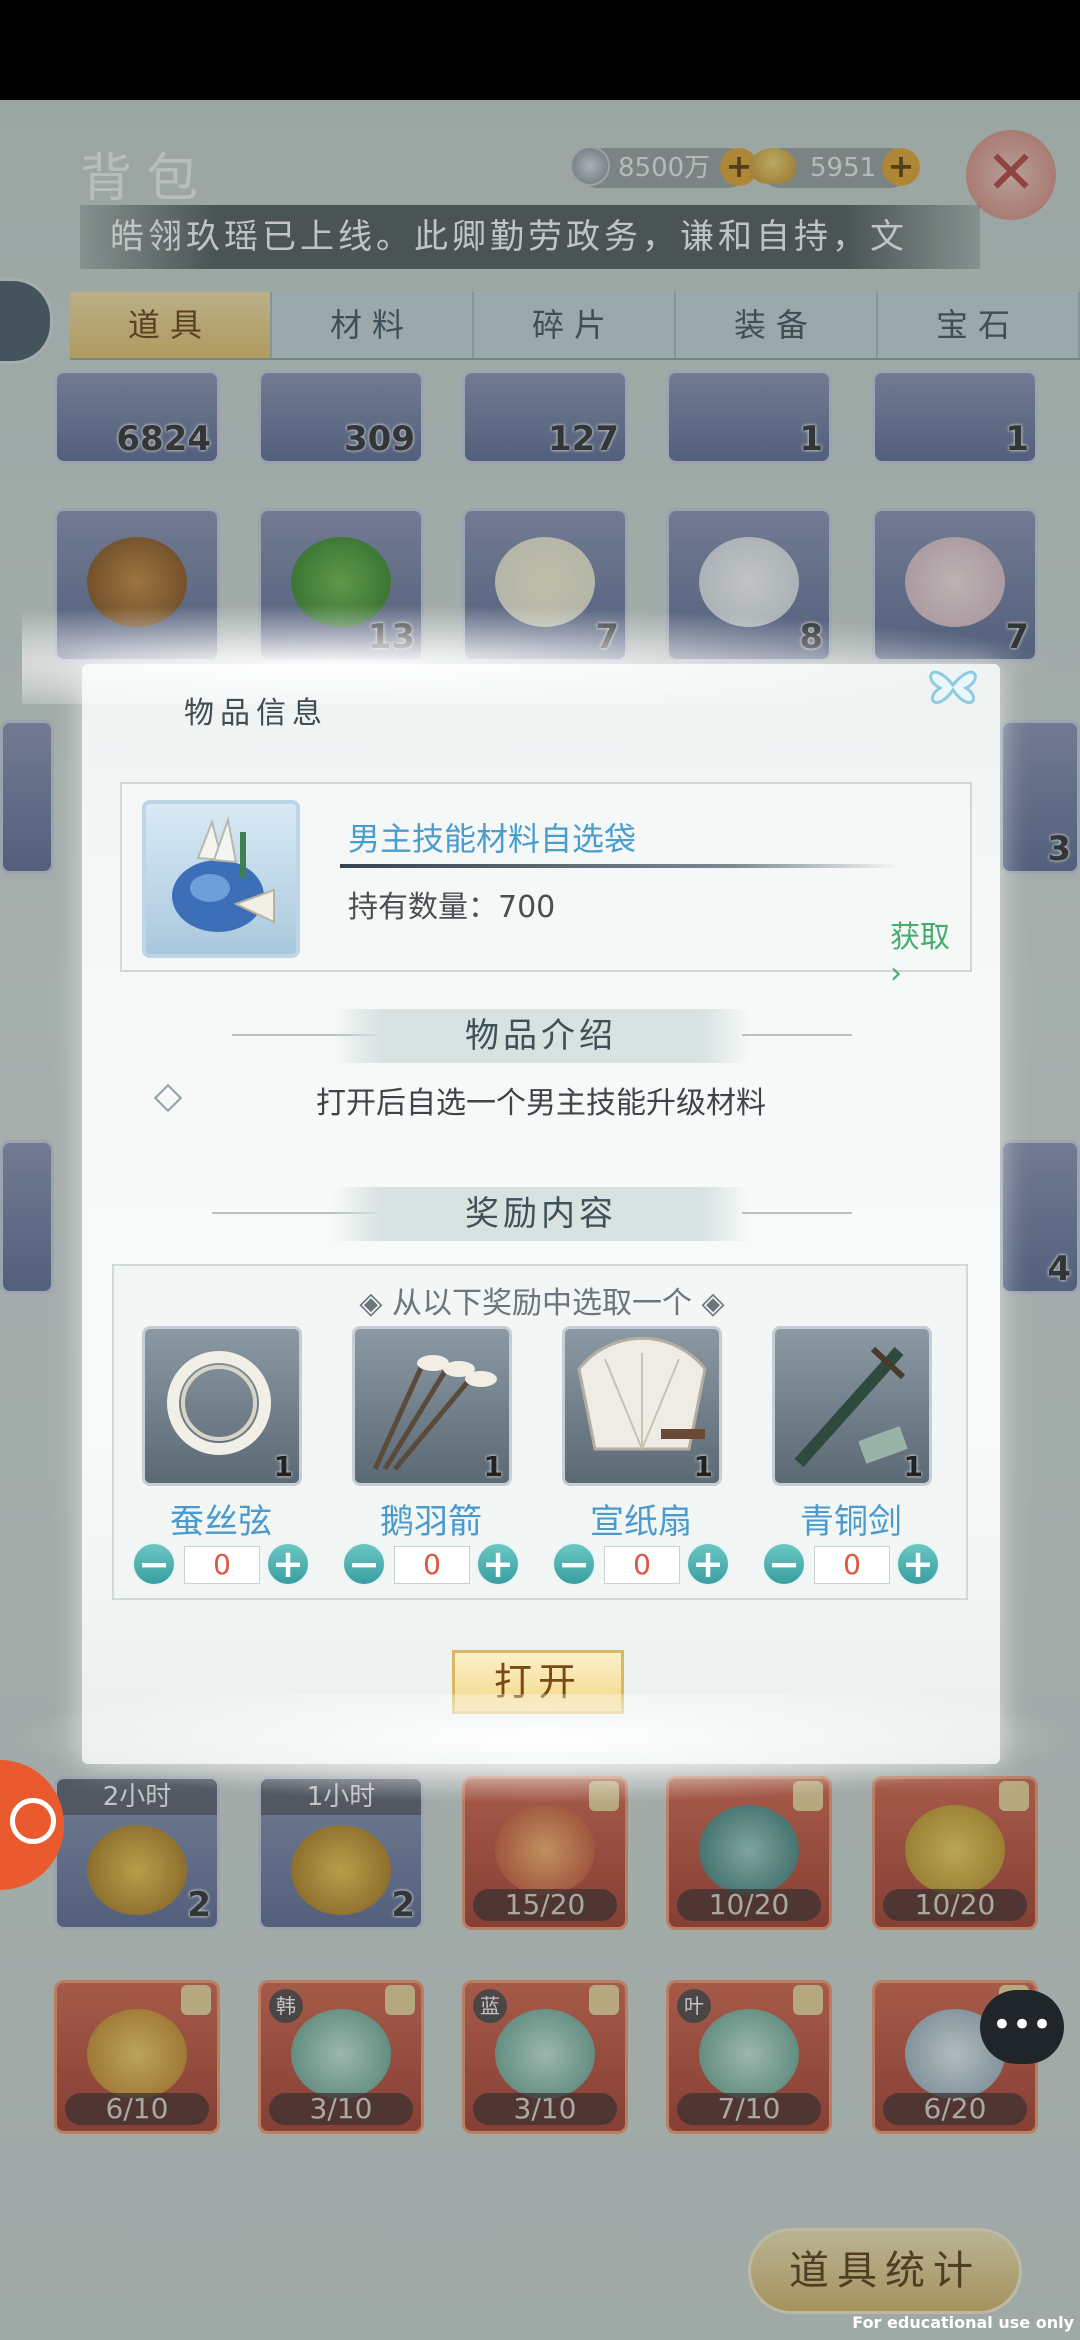 The image size is (1080, 2340). Describe the element at coordinates (851, 1522) in the screenshot. I see `reward-name: 青铜剑` at that location.